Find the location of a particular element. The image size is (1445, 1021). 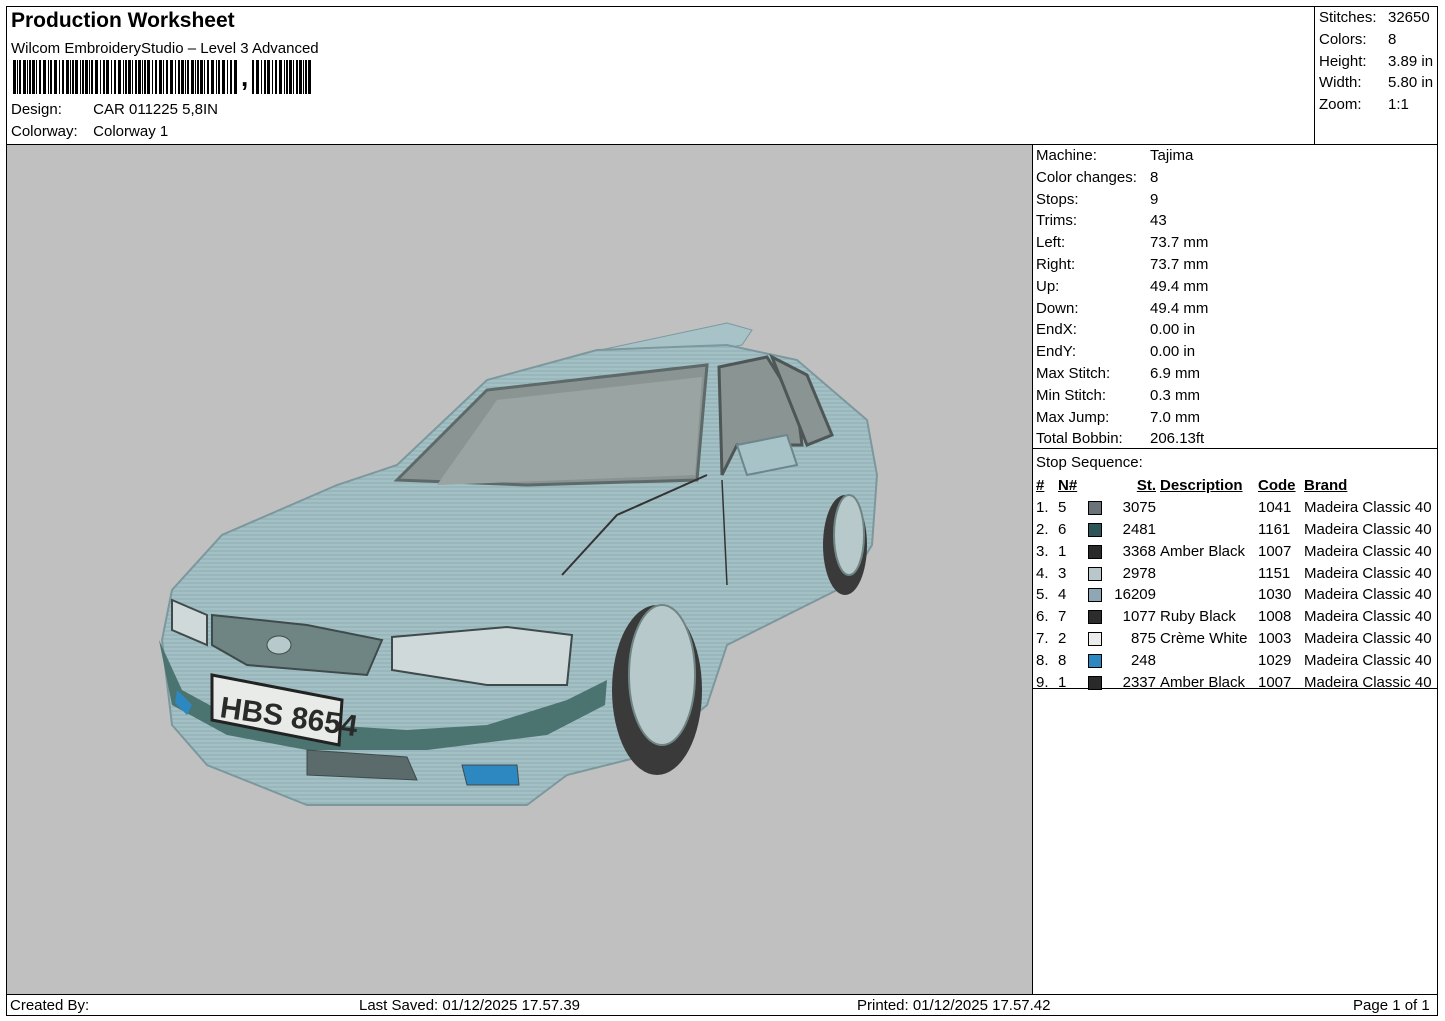

info-label: Color changes: is located at coordinates (1086, 177).